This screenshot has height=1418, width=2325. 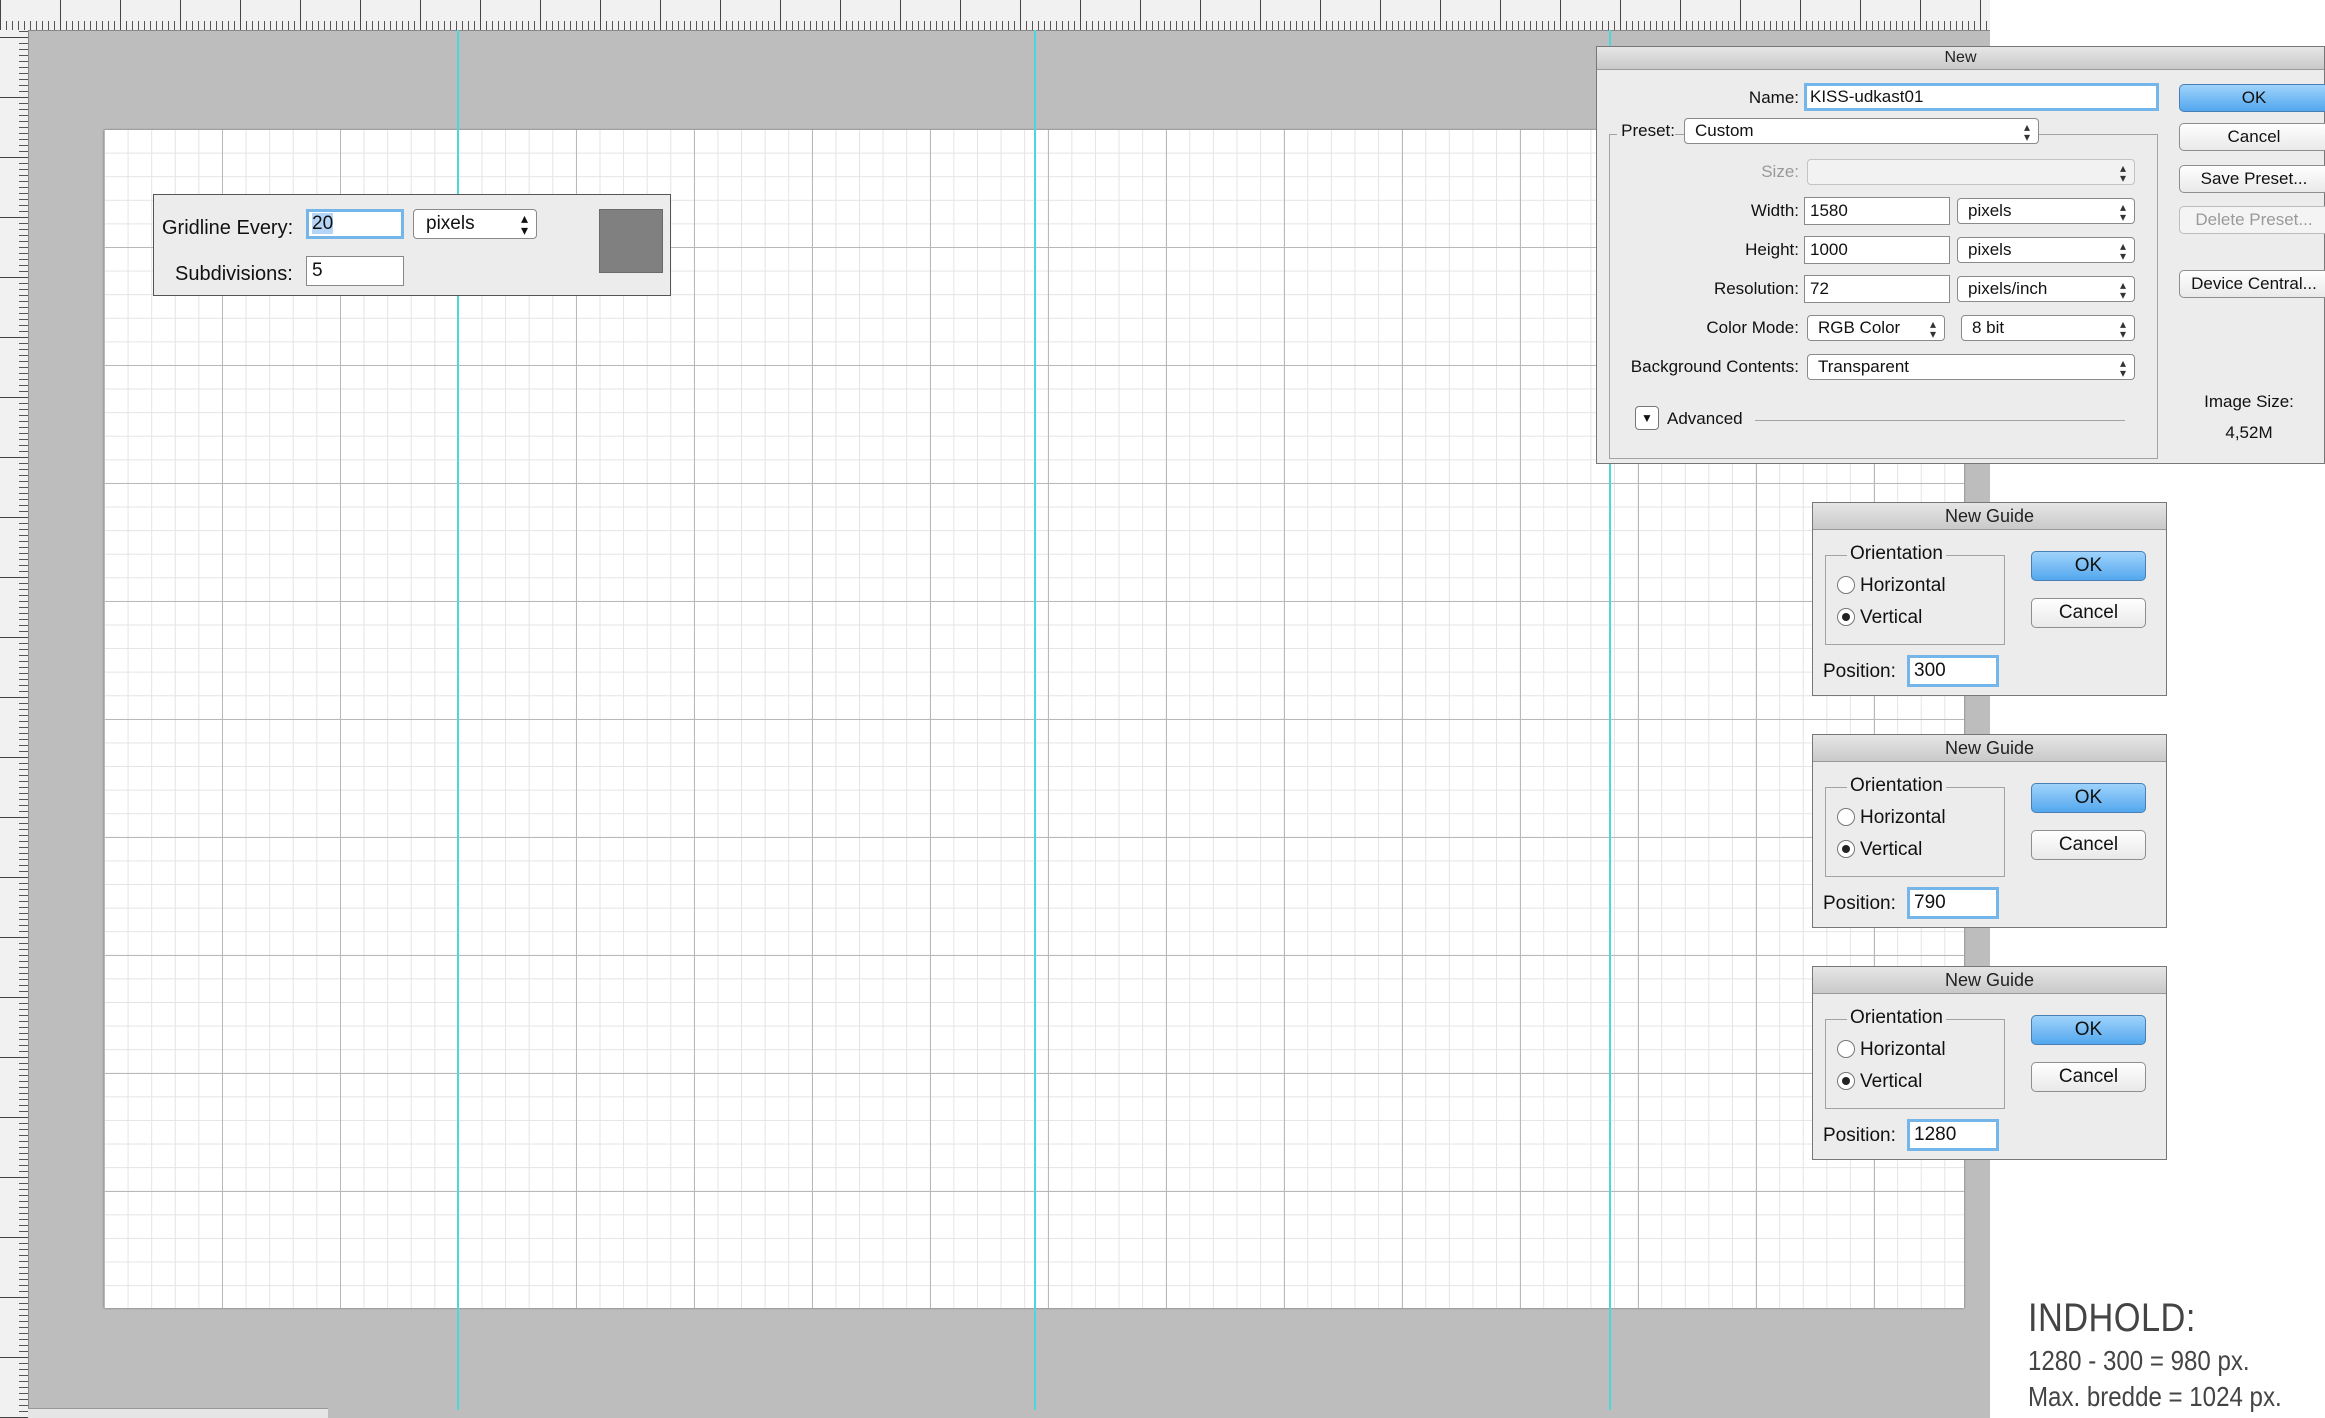 I want to click on color-mode-label: Color Mode:, so click(x=1752, y=327).